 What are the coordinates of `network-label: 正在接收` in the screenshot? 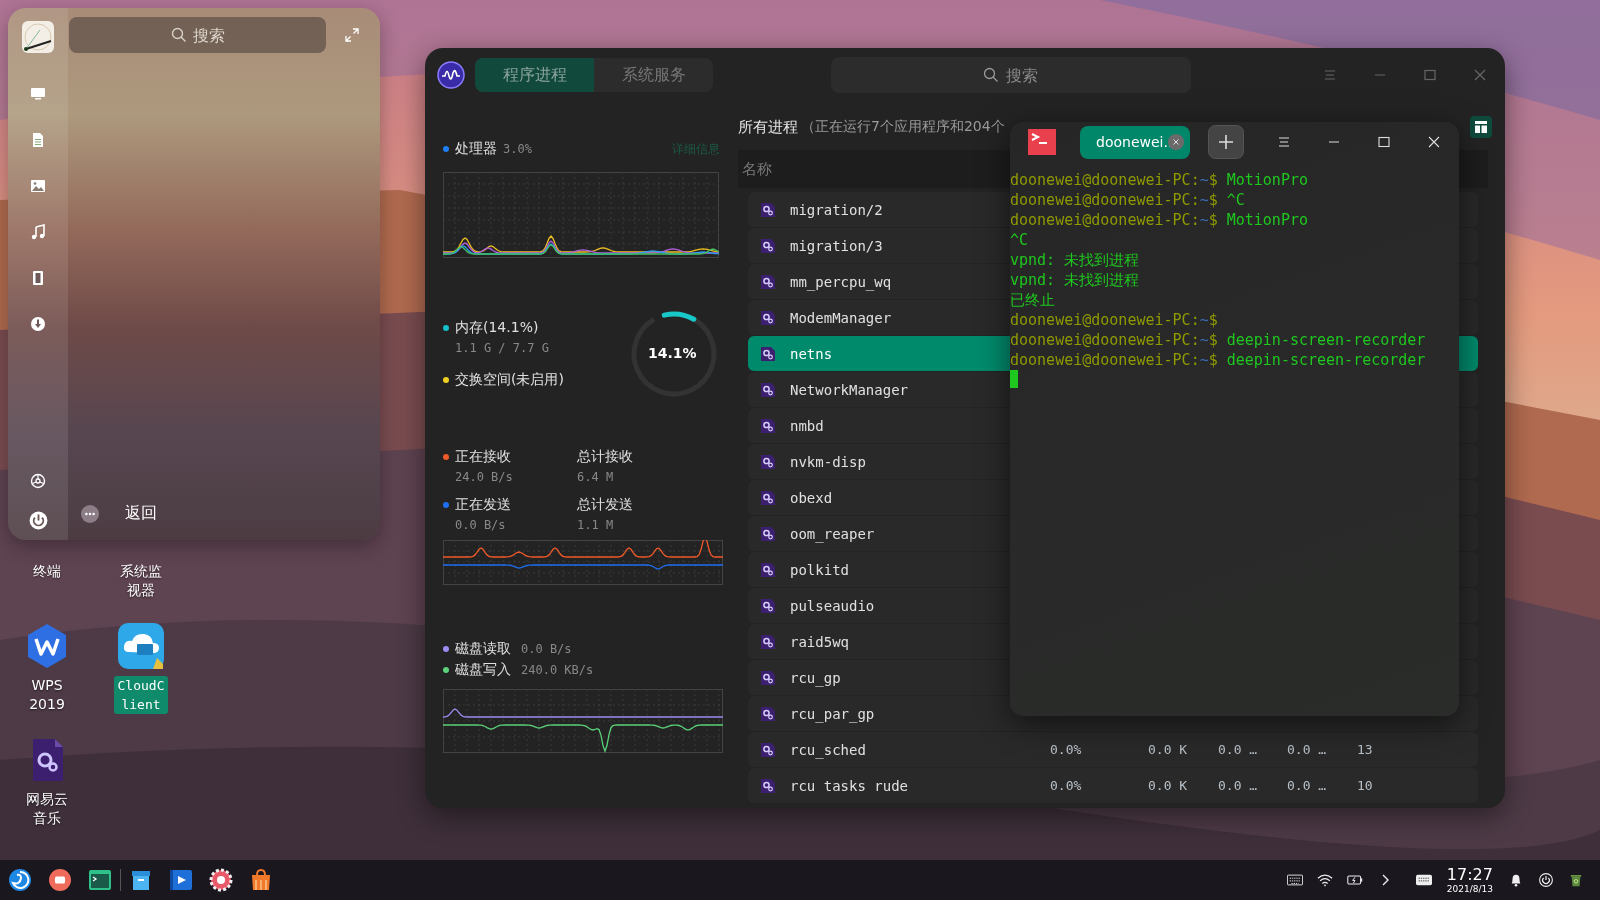 It's located at (483, 457).